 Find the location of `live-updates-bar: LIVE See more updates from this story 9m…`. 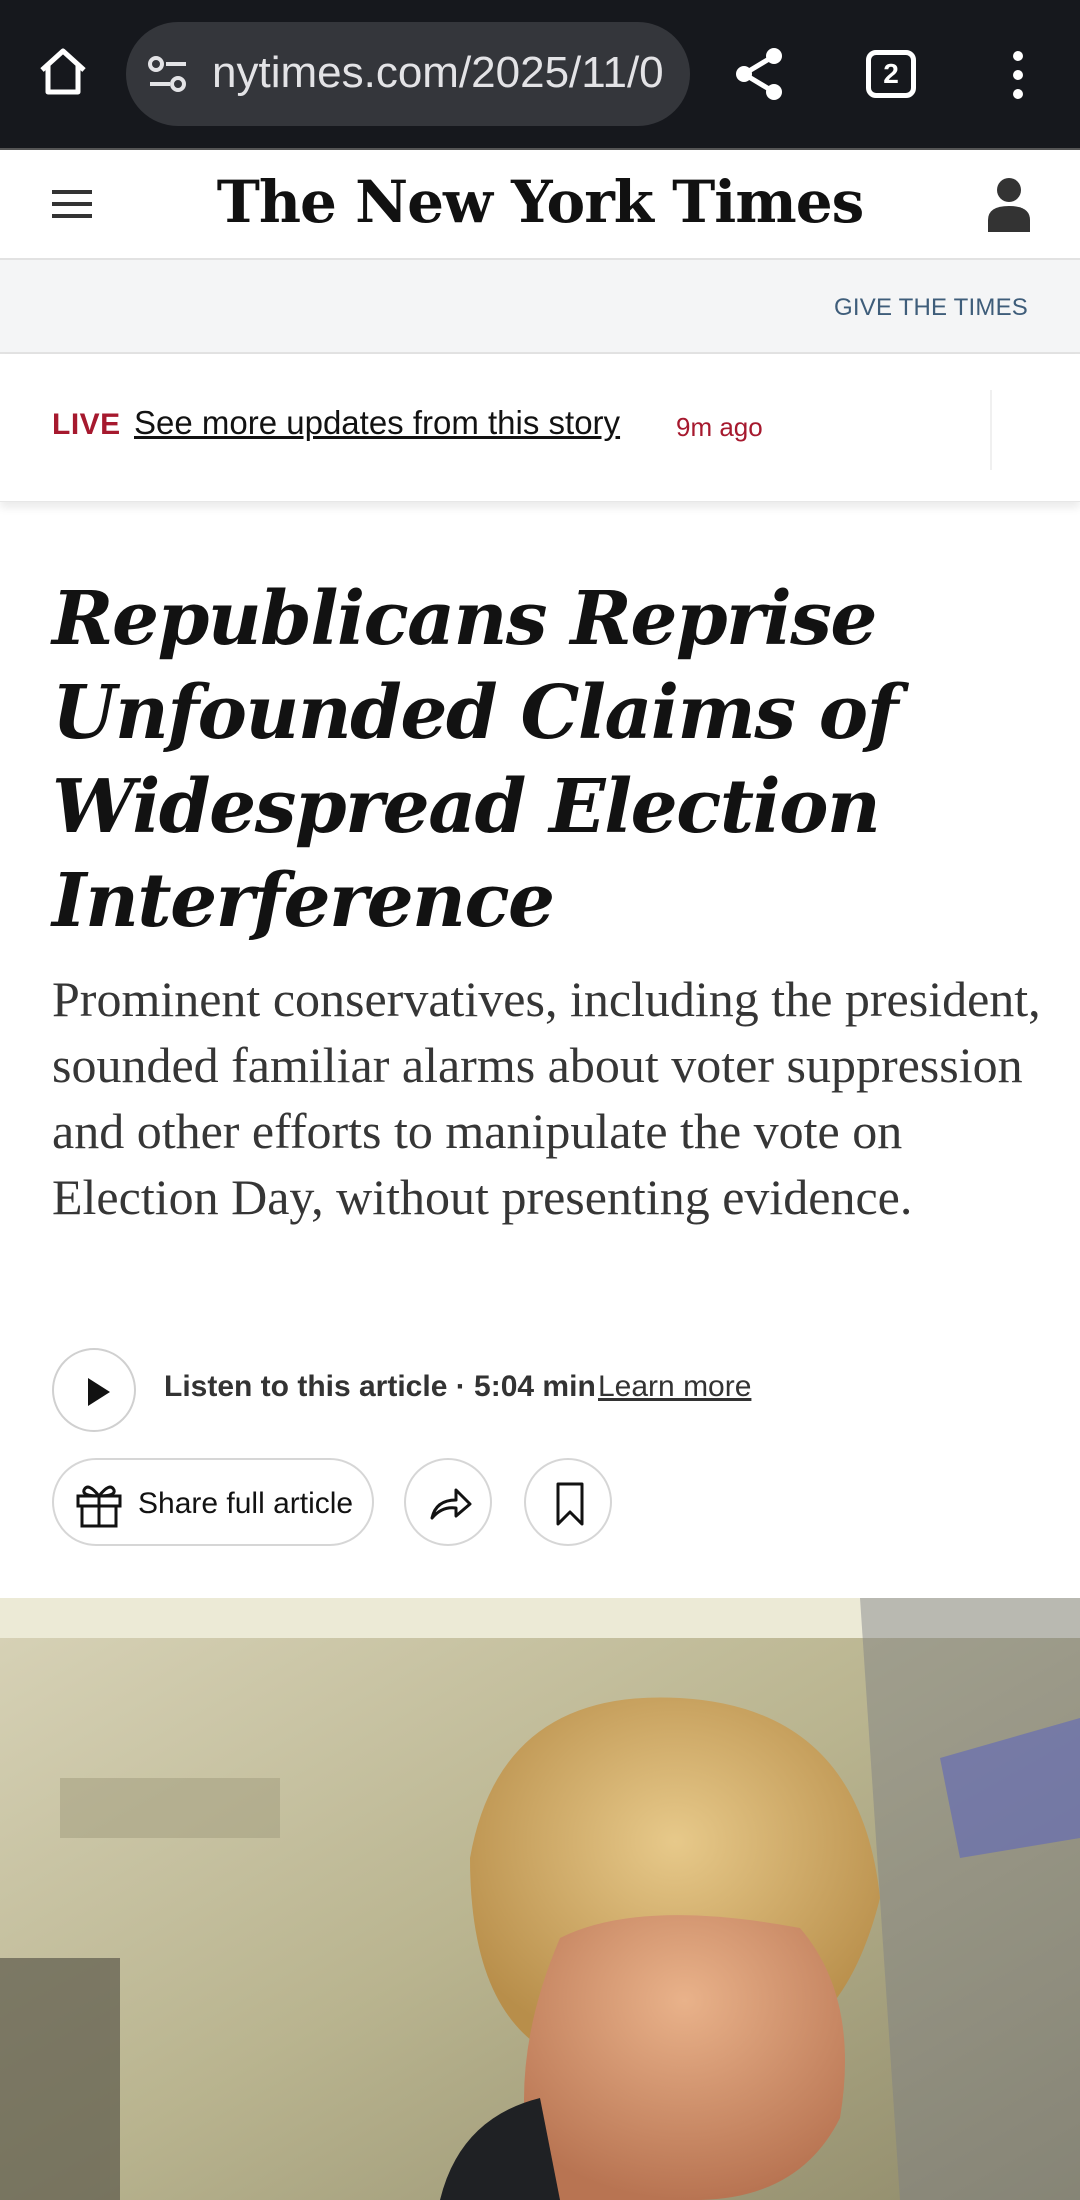

live-updates-bar: LIVE See more updates from this story 9m… is located at coordinates (540, 428).